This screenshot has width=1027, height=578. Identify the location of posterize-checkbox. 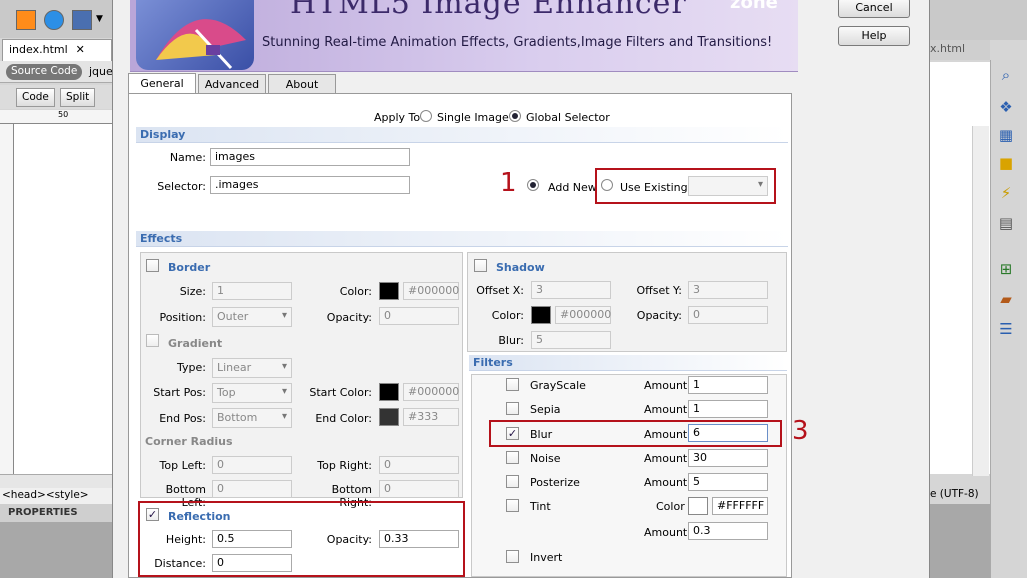
(512, 481).